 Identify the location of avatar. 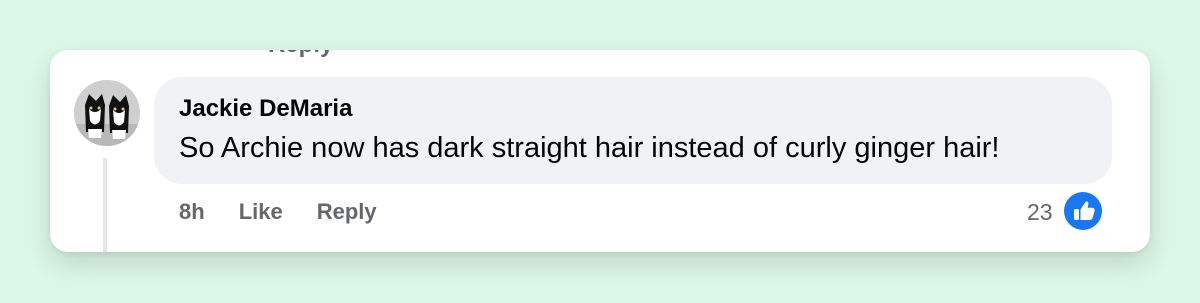
(107, 113).